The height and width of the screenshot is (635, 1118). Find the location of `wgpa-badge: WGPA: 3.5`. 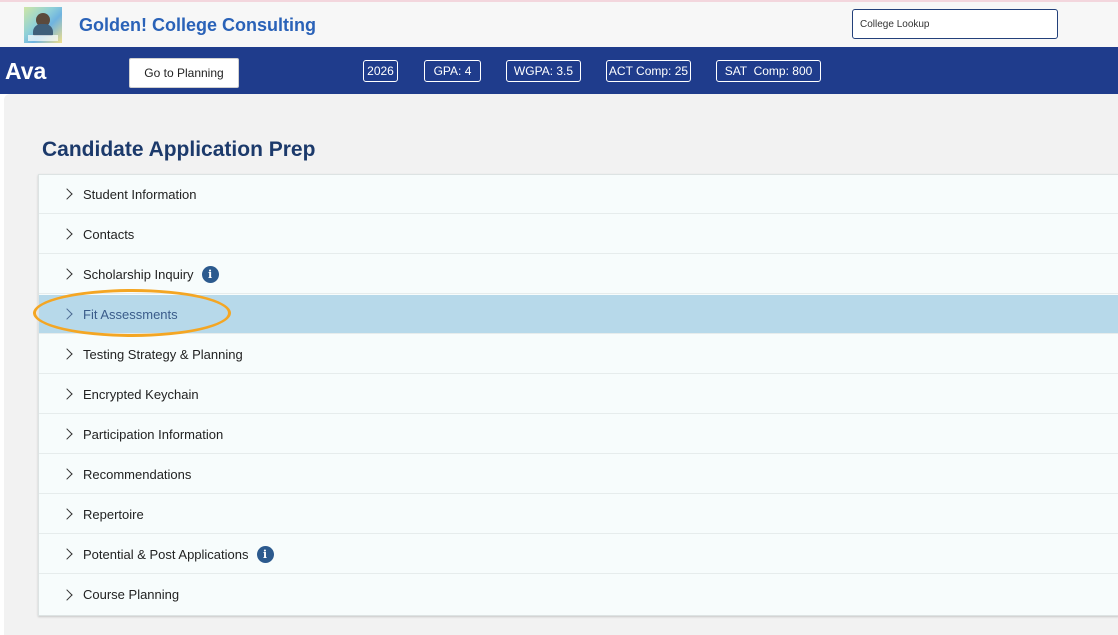

wgpa-badge: WGPA: 3.5 is located at coordinates (543, 71).